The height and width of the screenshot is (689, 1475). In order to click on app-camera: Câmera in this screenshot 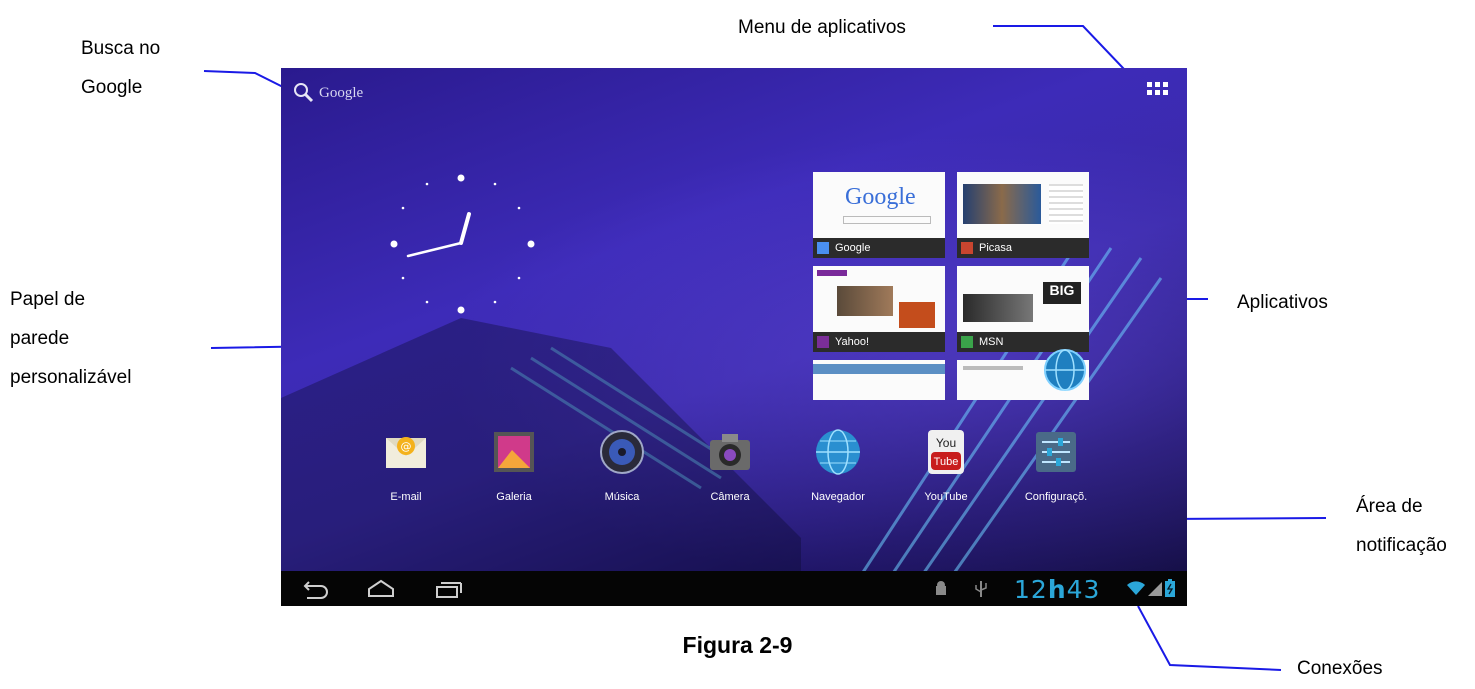, I will do `click(730, 465)`.